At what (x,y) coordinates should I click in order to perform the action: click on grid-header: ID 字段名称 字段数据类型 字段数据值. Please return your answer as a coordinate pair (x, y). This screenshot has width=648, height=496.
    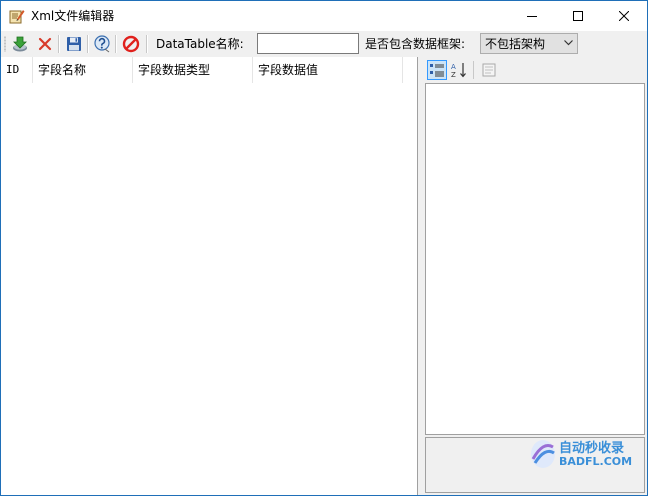
    Looking at the image, I should click on (202, 70).